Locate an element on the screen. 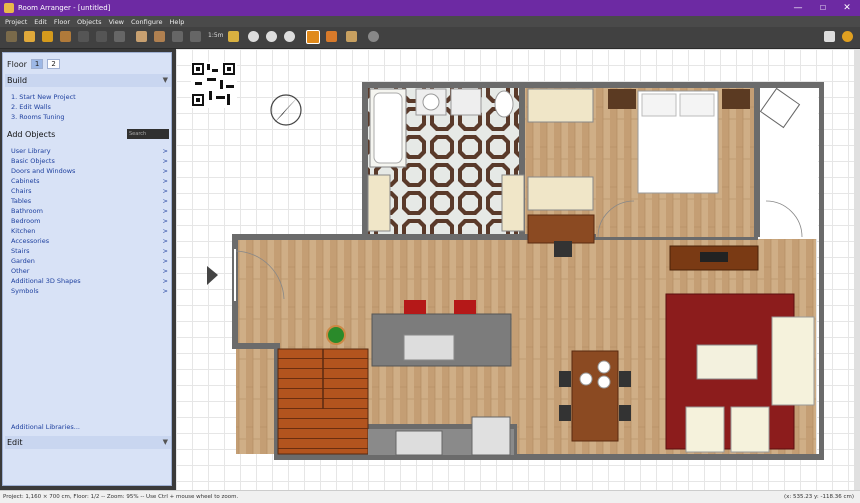  menu-help: Help is located at coordinates (177, 22).